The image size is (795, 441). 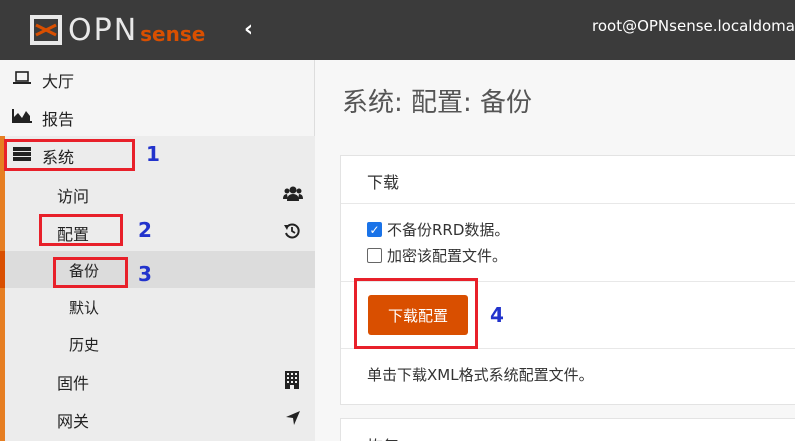 What do you see at coordinates (153, 154) in the screenshot?
I see `annotation-number-1: 1` at bounding box center [153, 154].